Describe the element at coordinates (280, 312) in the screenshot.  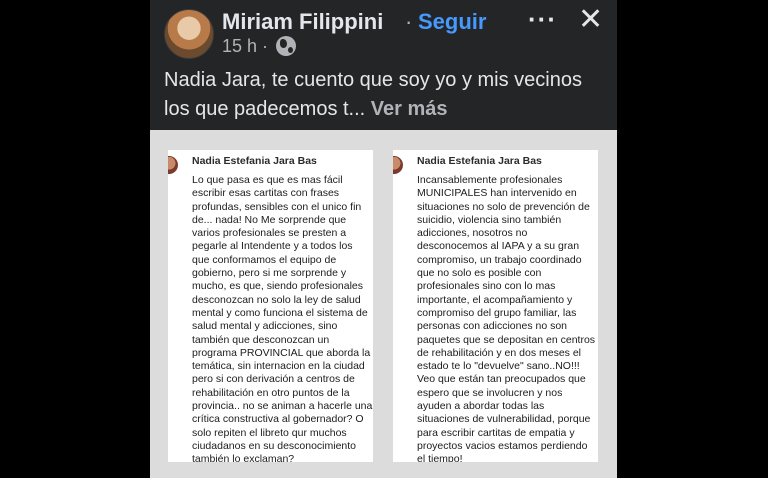
I see `comment-line: mental y como funciona el sistema de` at that location.